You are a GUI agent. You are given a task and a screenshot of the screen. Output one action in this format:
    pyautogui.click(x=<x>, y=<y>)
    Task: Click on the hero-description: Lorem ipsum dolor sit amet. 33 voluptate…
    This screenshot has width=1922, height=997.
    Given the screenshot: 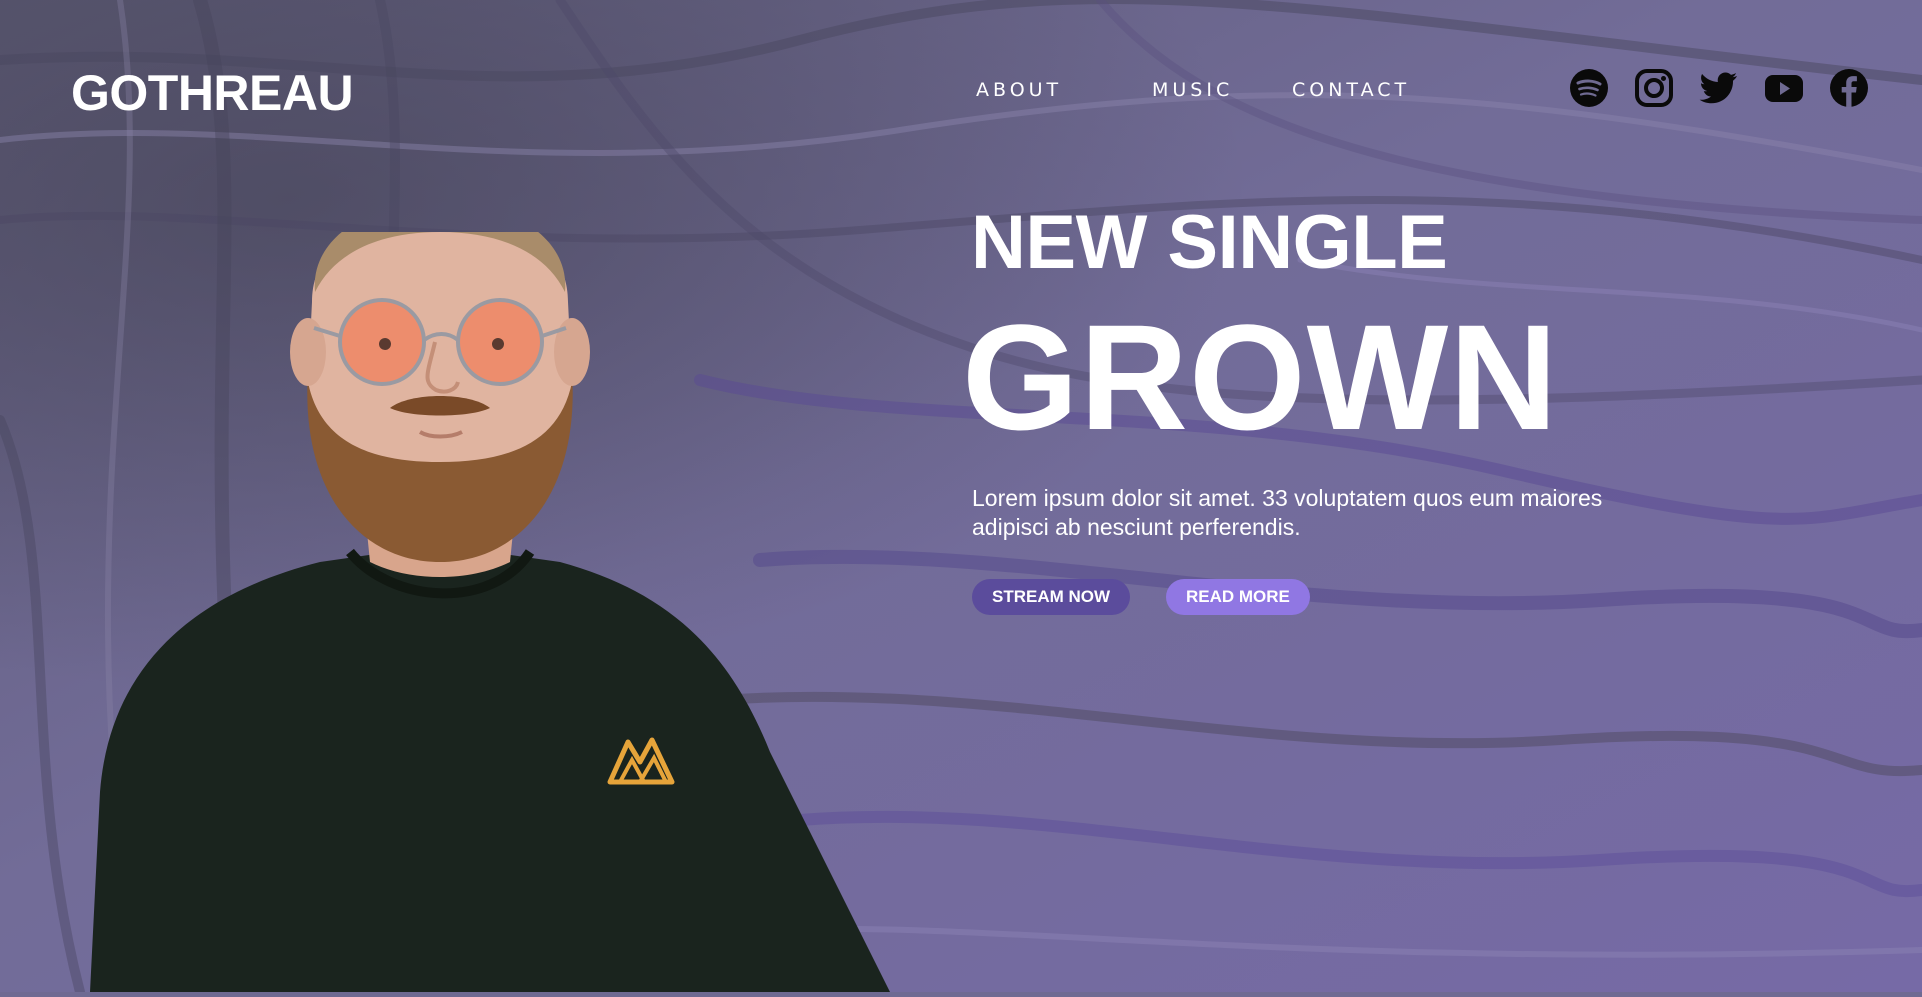 What is the action you would take?
    pyautogui.click(x=1287, y=512)
    